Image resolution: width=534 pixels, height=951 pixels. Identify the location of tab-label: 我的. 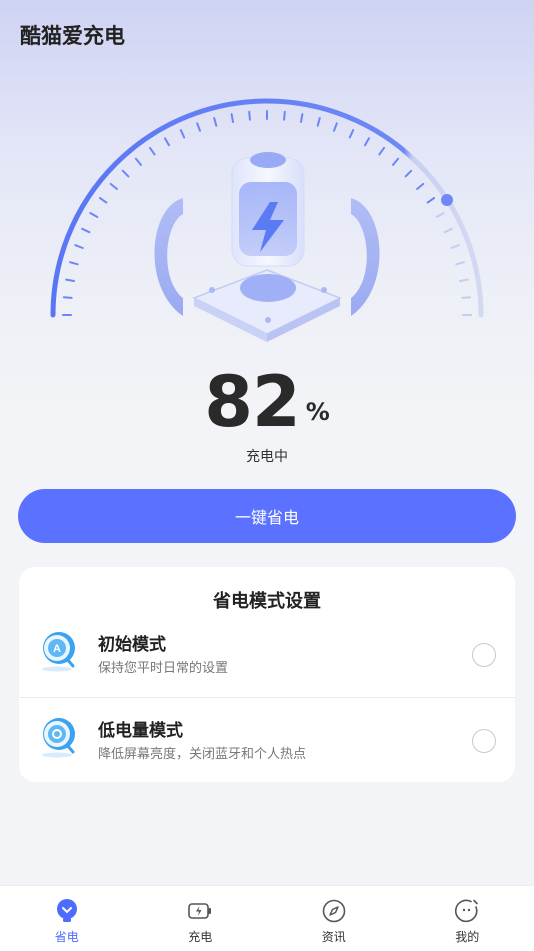
(467, 937).